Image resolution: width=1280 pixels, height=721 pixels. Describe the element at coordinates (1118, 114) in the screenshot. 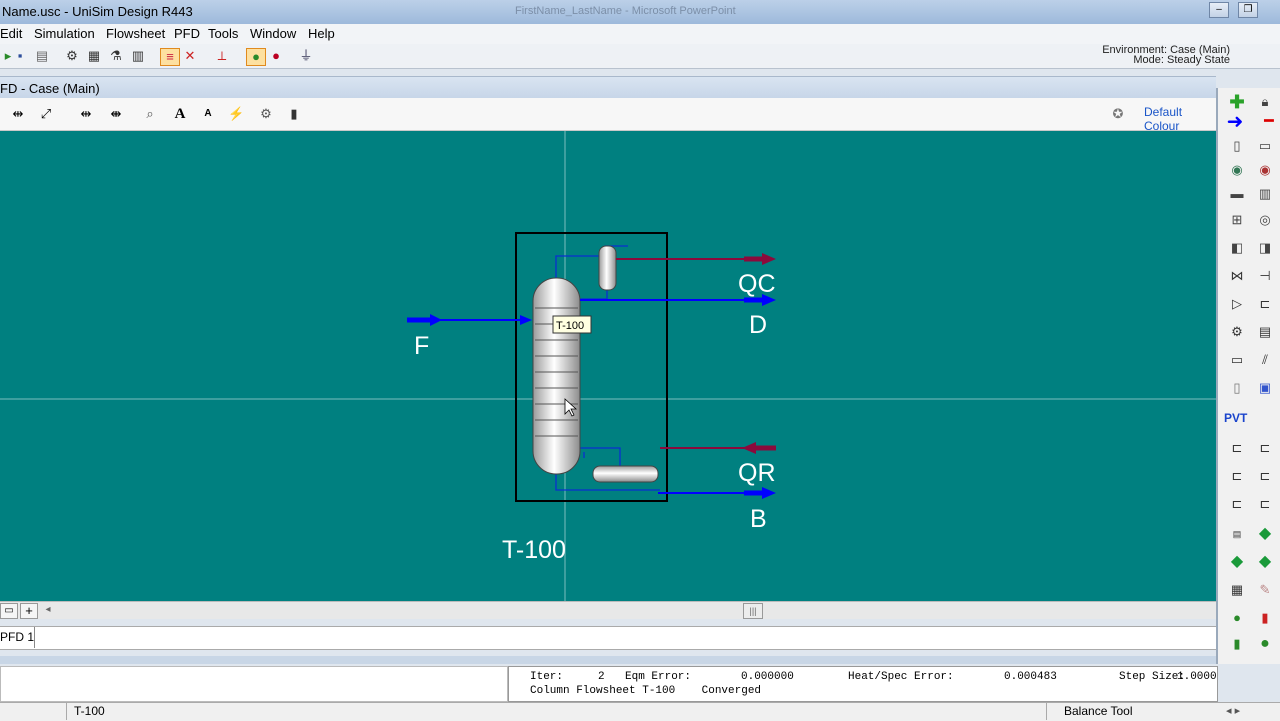

I see `colour-scheme-icon: ✪` at that location.